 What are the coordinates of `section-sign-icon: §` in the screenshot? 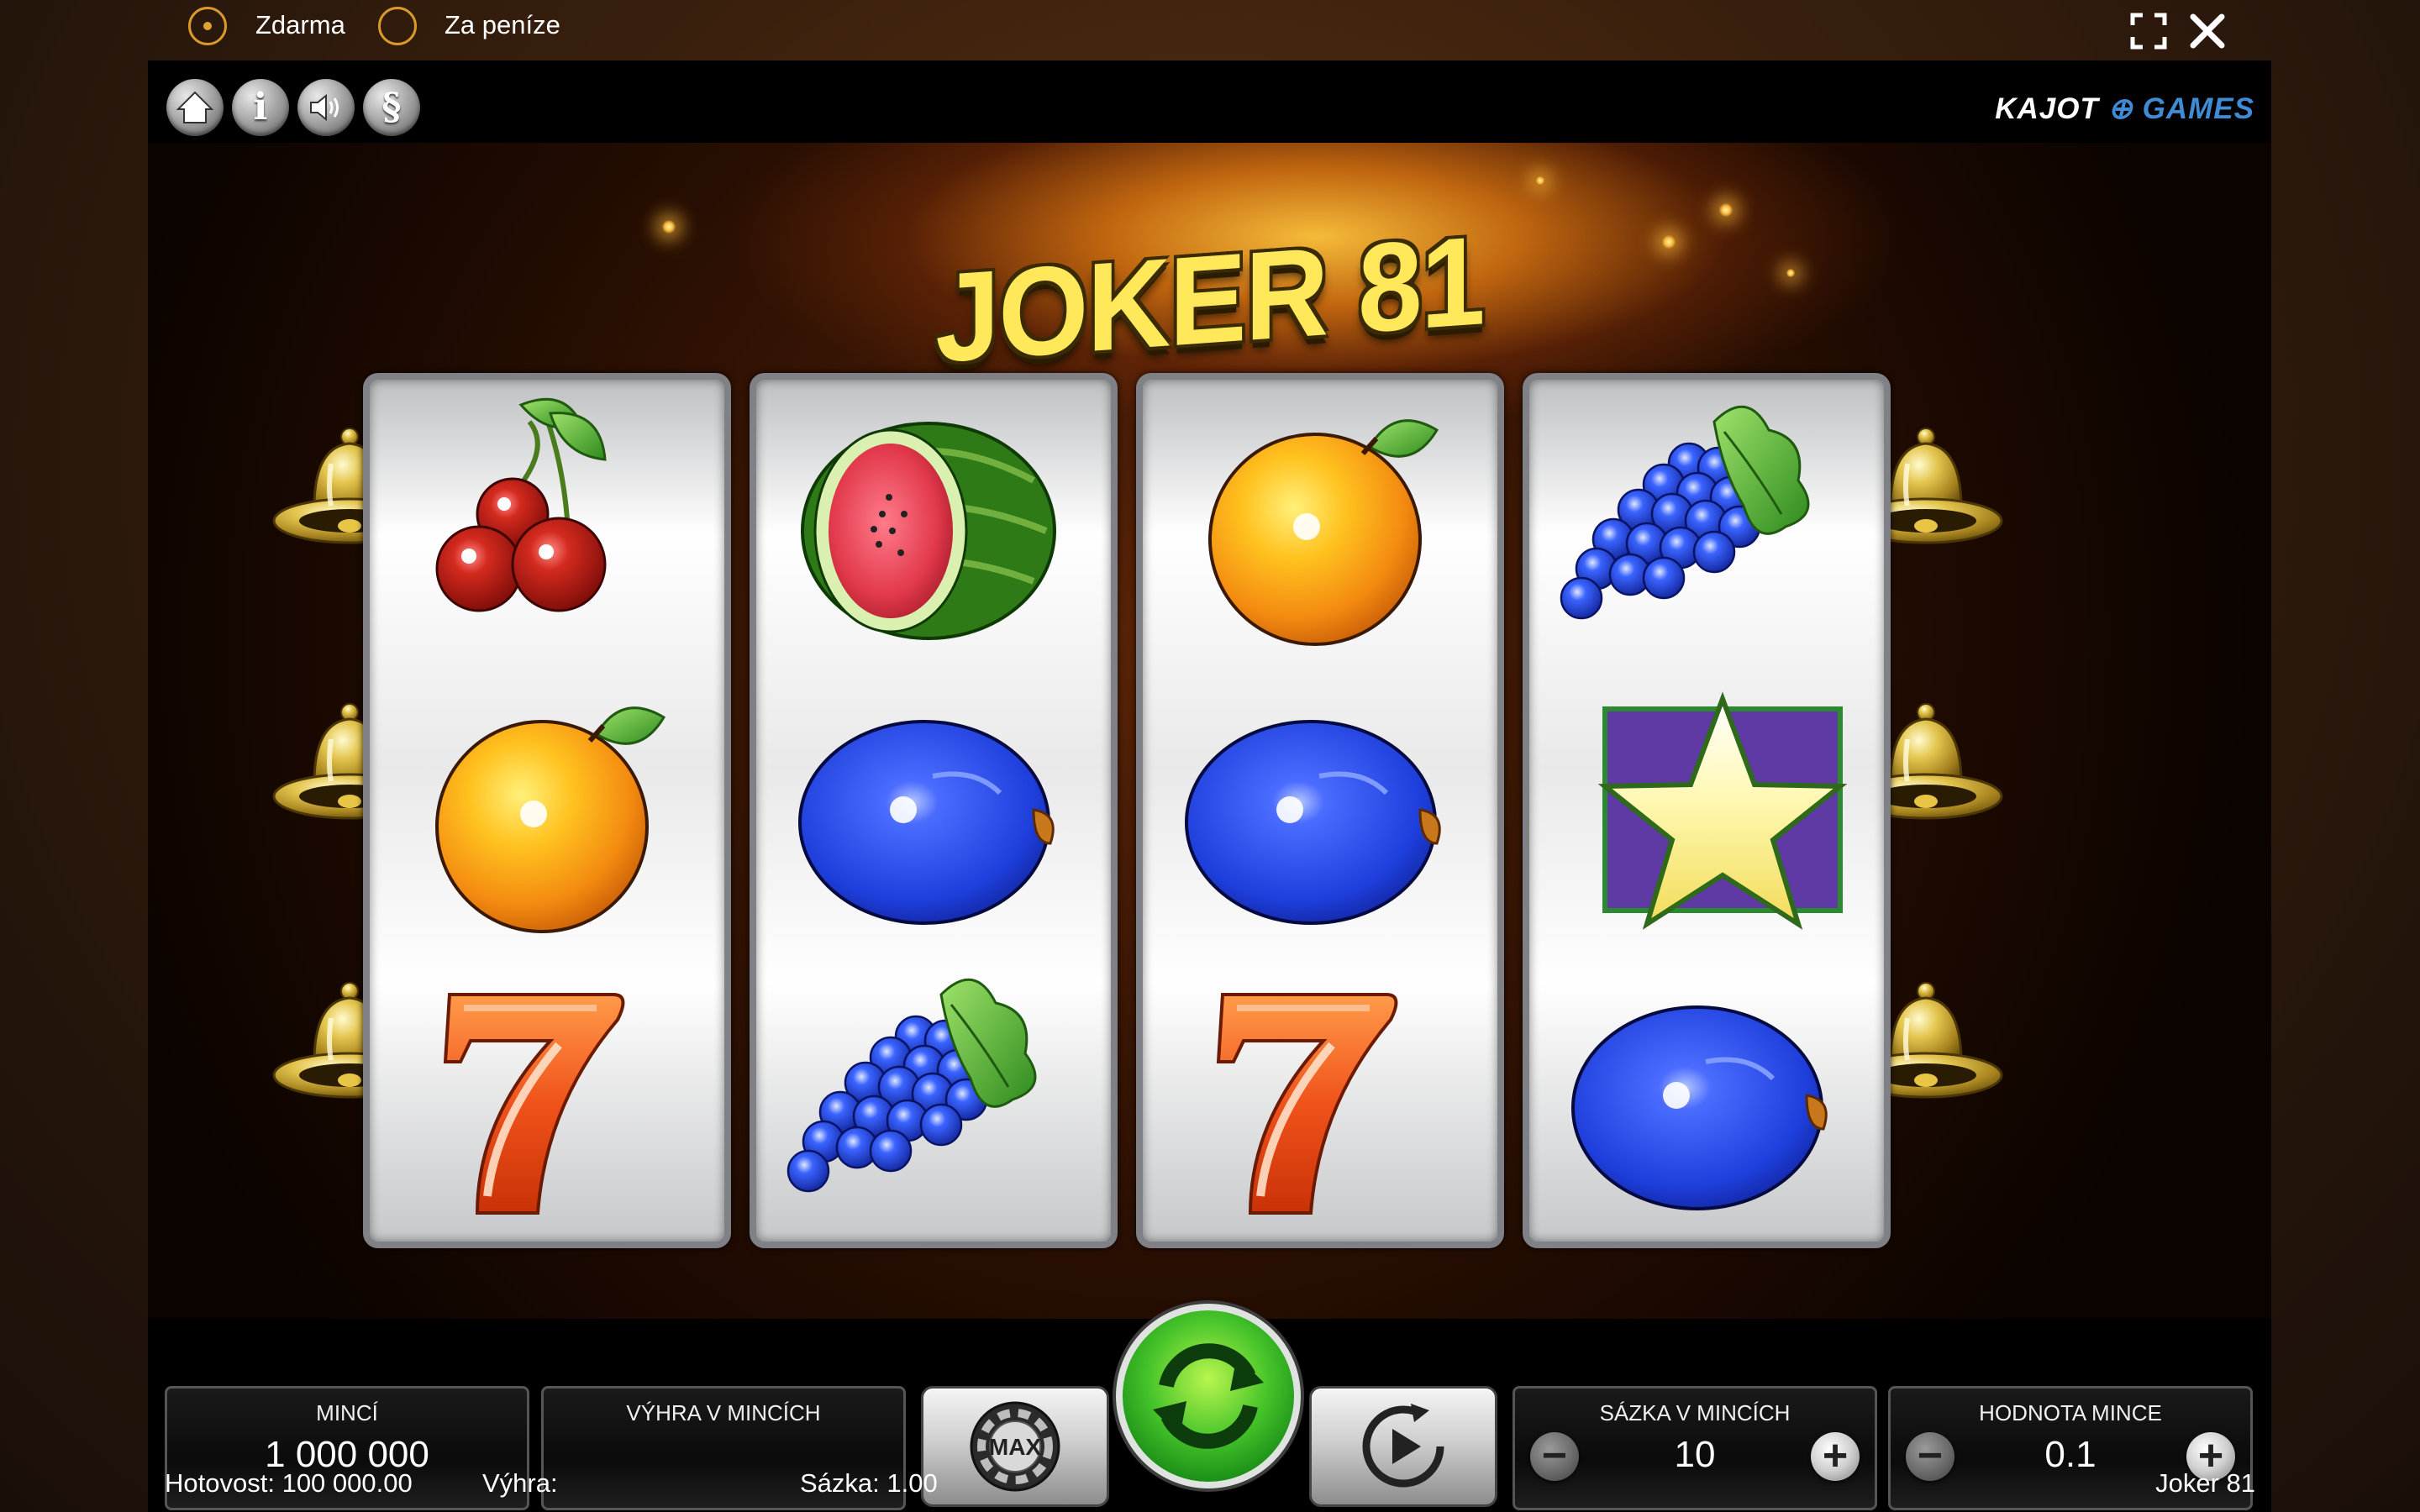 It's located at (391, 107).